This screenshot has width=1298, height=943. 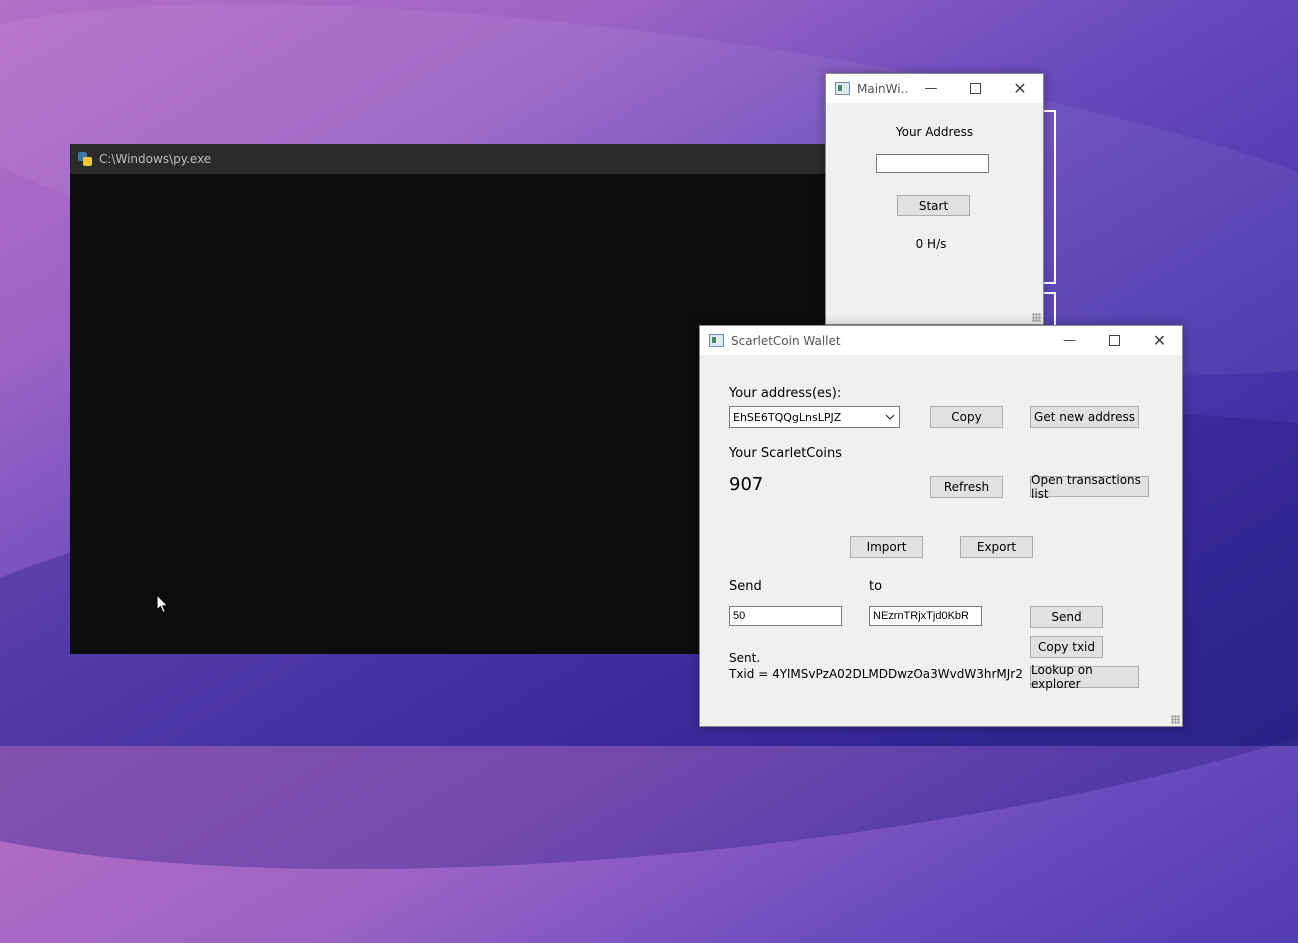 I want to click on miner-address-input, so click(x=932, y=163).